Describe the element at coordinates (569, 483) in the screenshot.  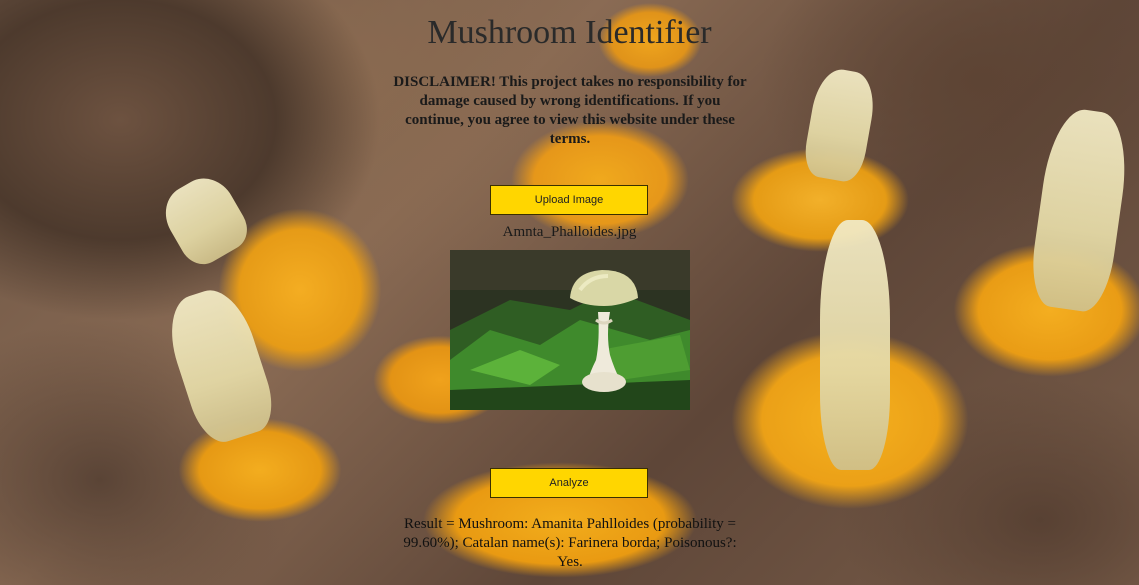
I see `analyze-button: Analyze` at that location.